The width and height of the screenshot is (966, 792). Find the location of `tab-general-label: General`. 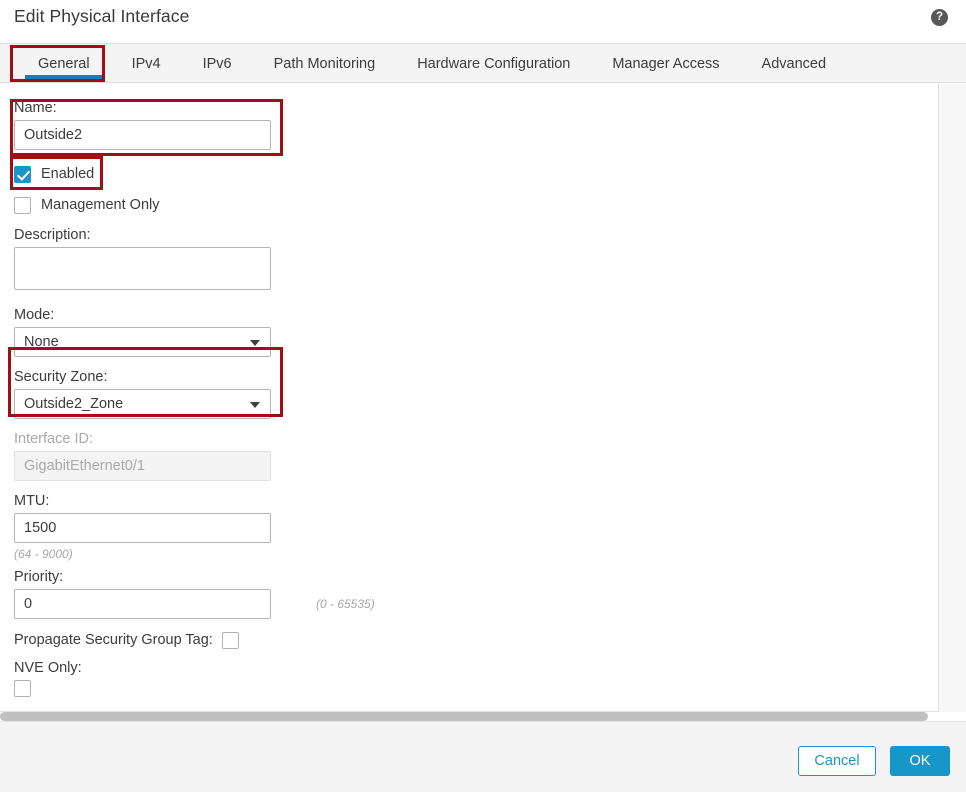

tab-general-label: General is located at coordinates (64, 63).